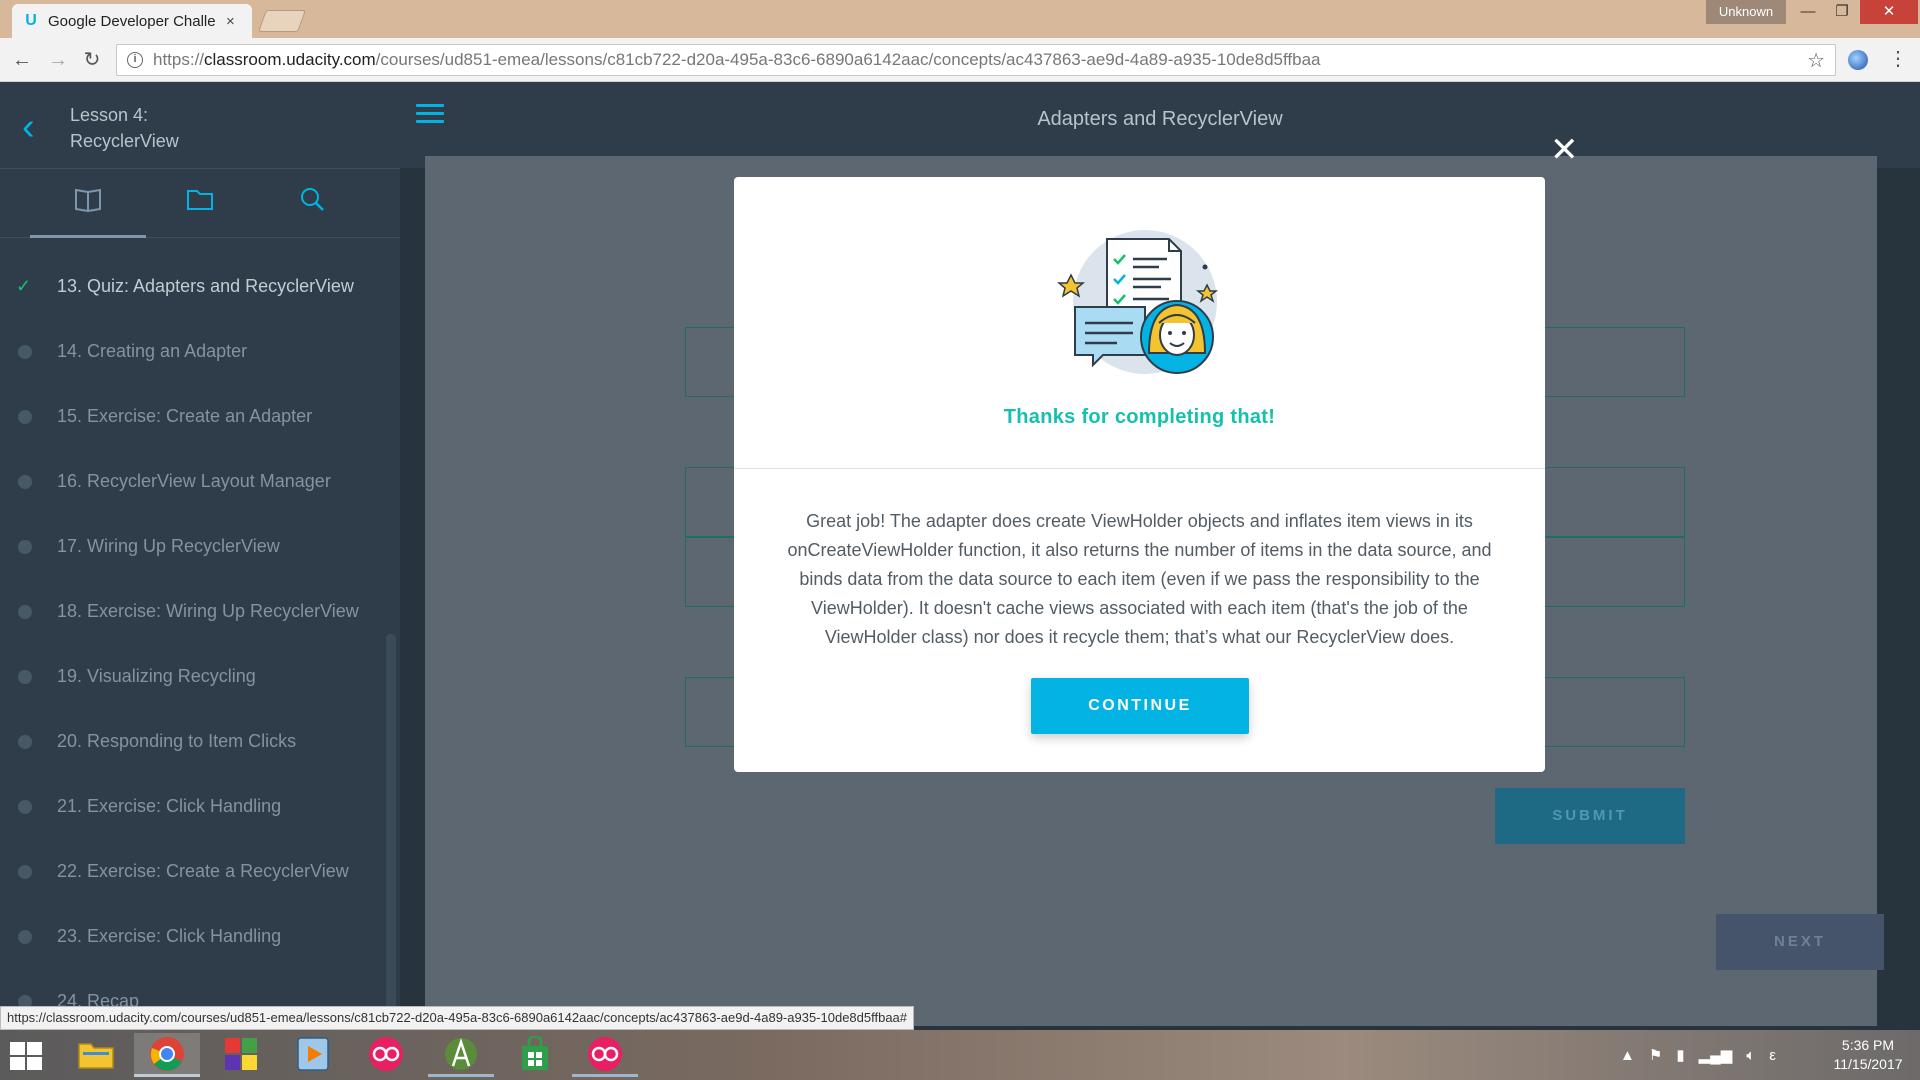  What do you see at coordinates (28, 127) in the screenshot?
I see `chevron-left-icon: ‹` at bounding box center [28, 127].